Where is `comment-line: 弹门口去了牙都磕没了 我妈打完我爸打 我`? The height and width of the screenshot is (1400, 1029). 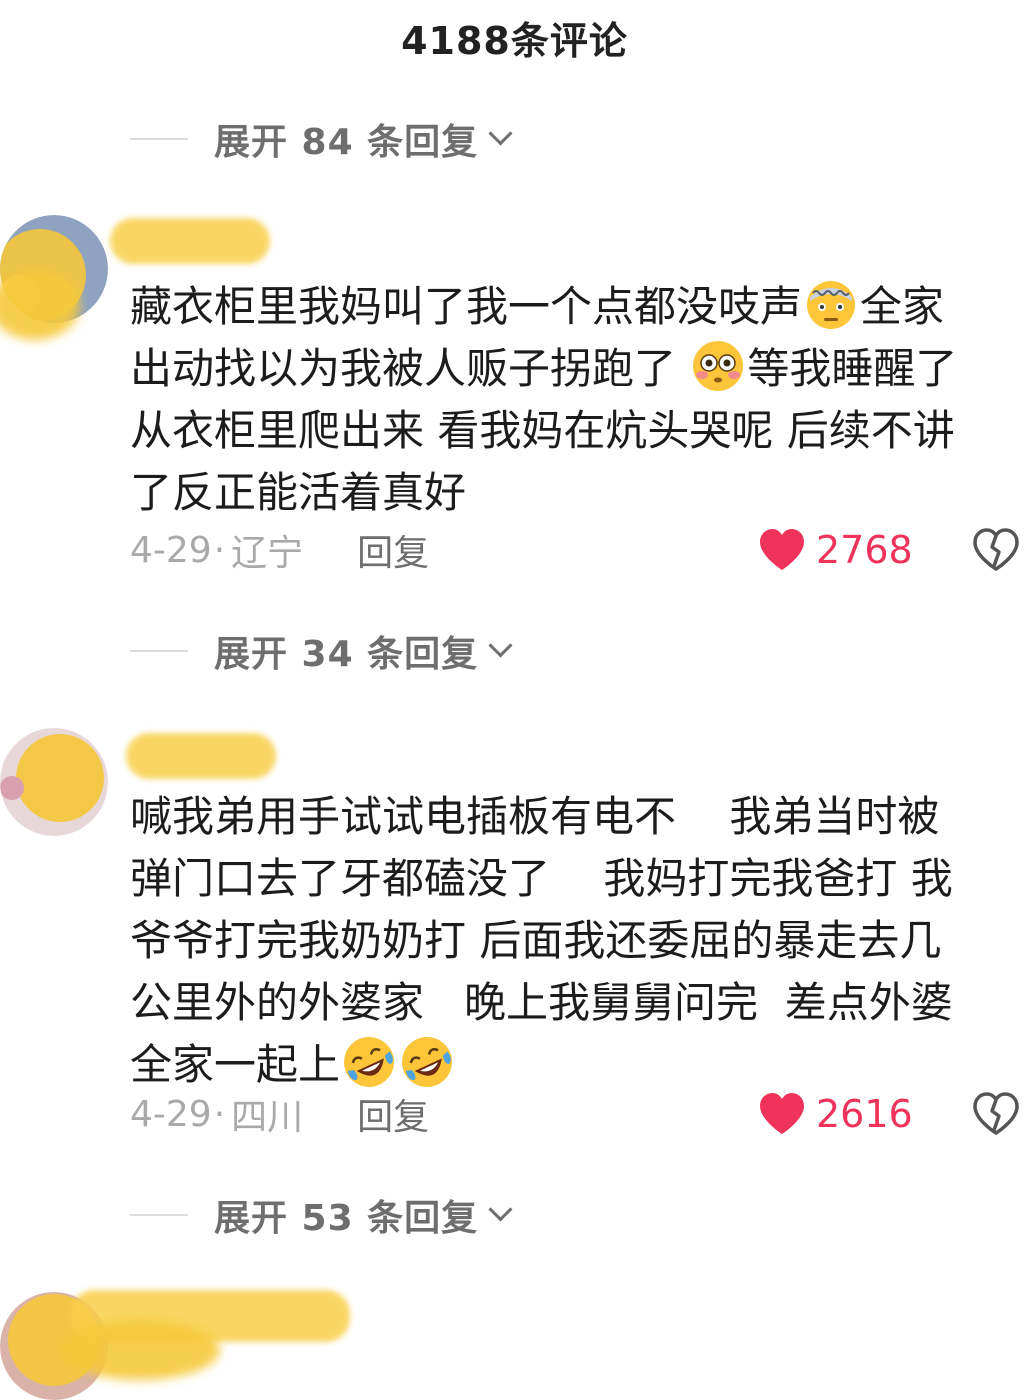
comment-line: 弹门口去了牙都磕没了 我妈打完我爸打 我 is located at coordinates (575, 879).